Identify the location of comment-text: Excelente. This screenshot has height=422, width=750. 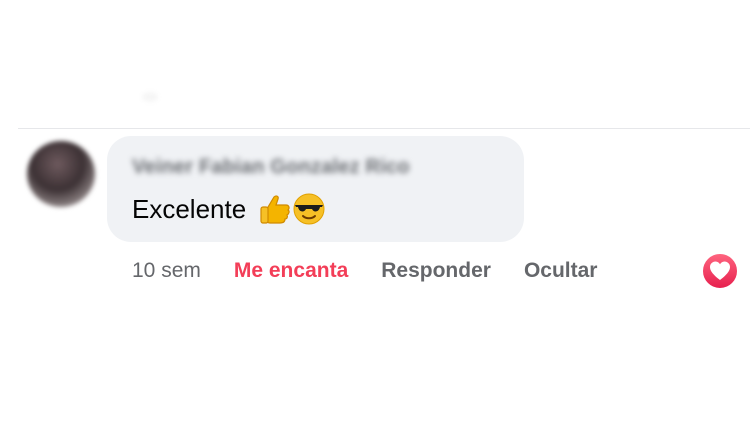
(189, 208).